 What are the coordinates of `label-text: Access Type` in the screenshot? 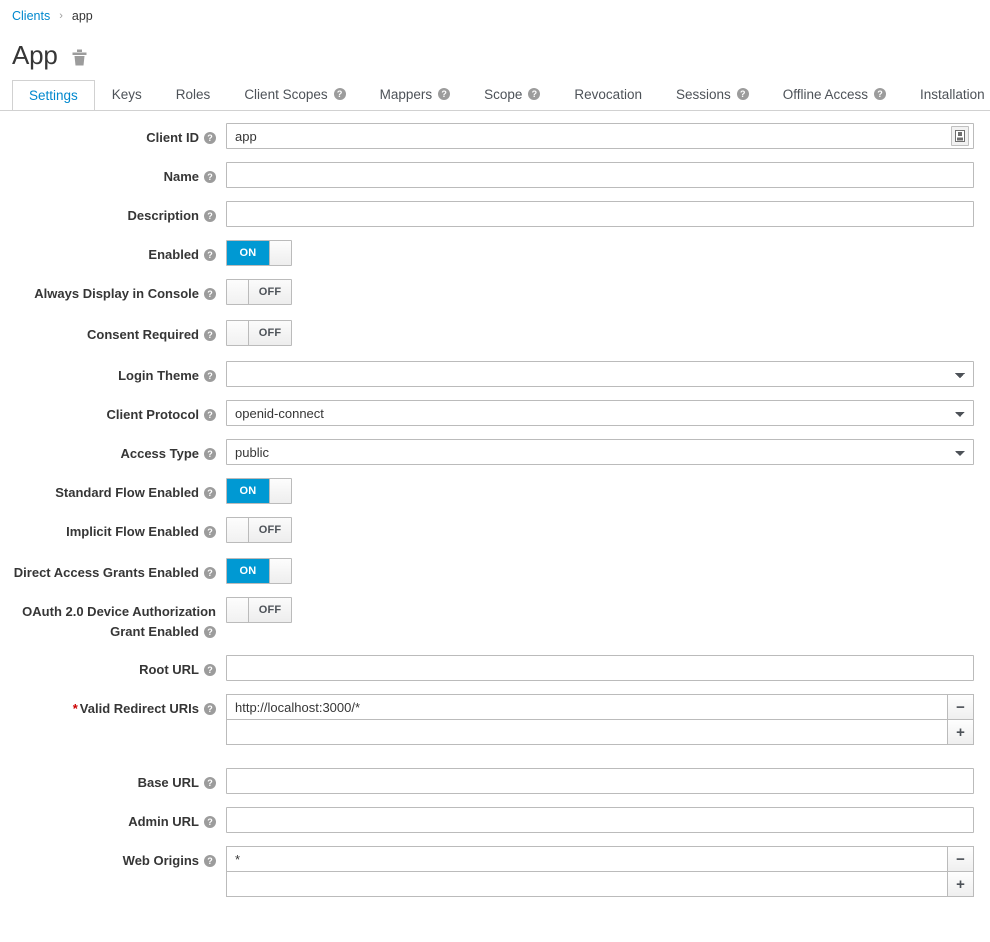 It's located at (159, 453).